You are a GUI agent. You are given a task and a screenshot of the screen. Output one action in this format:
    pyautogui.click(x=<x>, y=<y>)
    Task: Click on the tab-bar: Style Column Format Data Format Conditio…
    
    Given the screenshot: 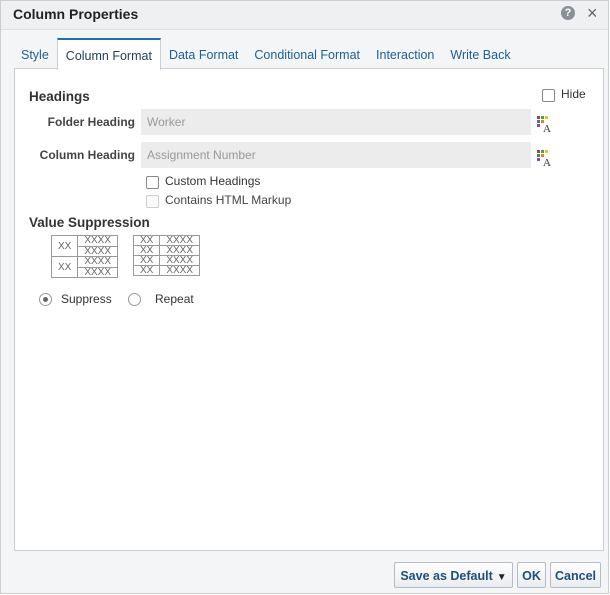 What is the action you would take?
    pyautogui.click(x=266, y=54)
    